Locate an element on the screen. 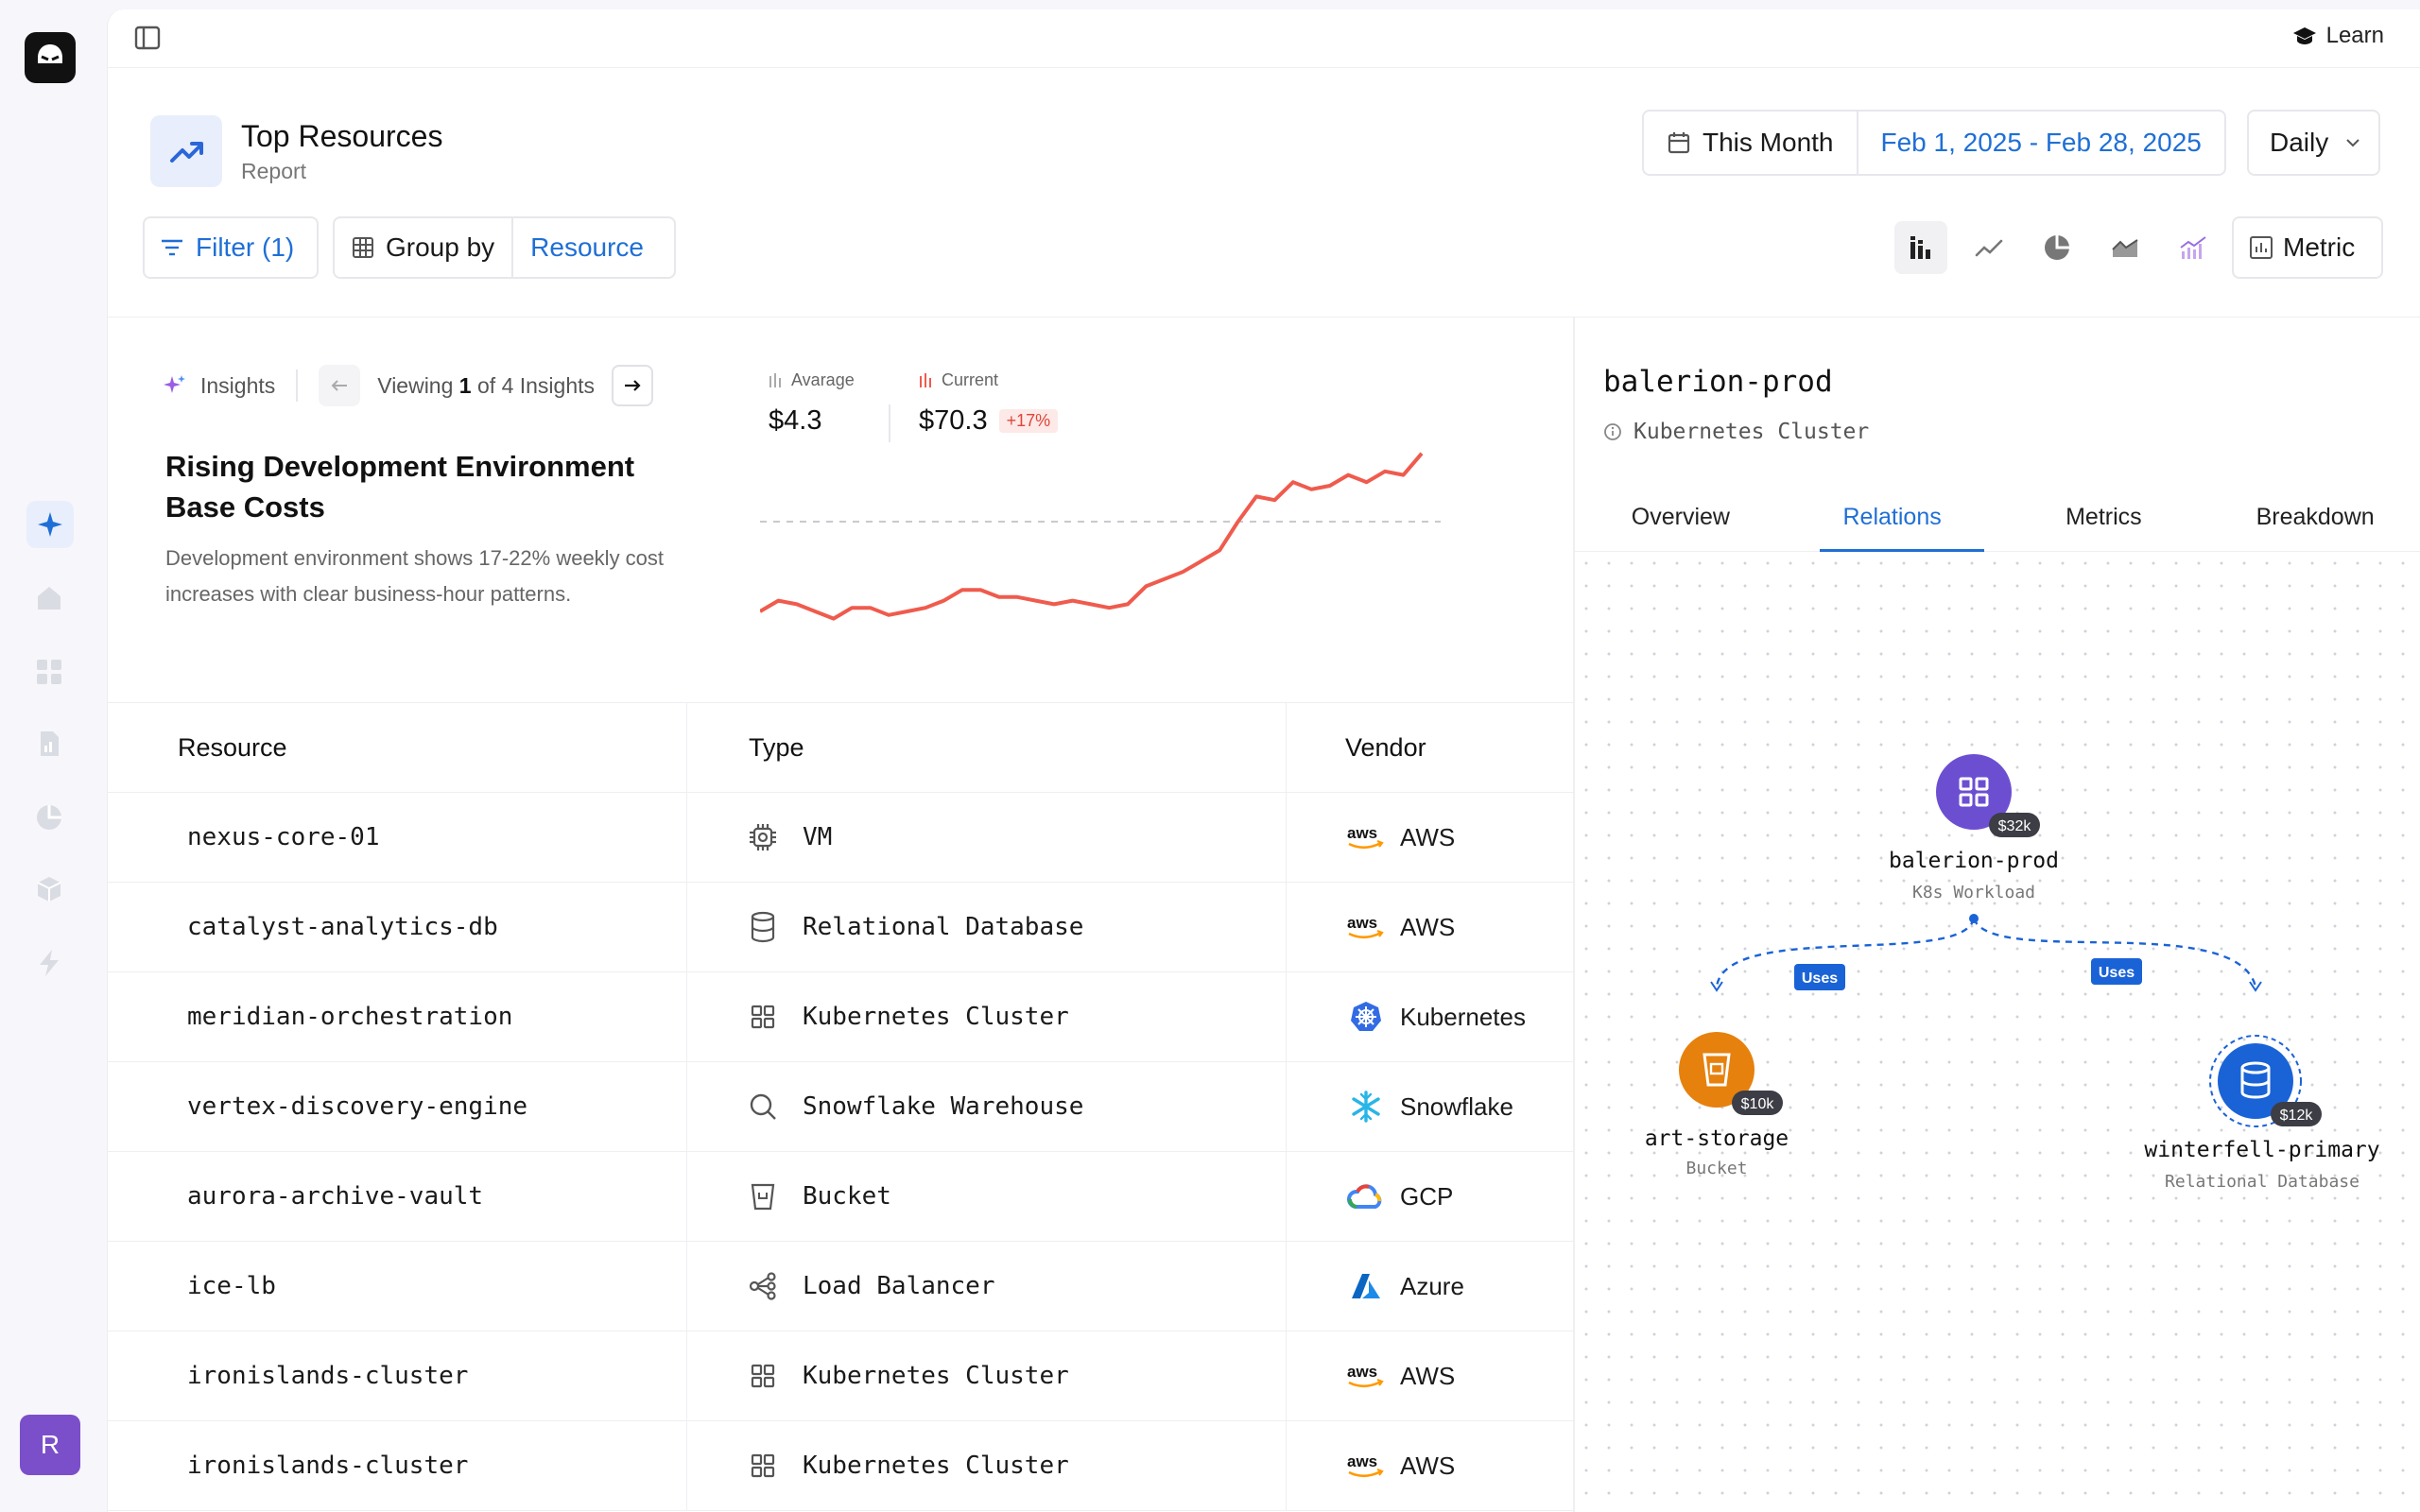 The height and width of the screenshot is (1512, 2420). reports-nav-icon is located at coordinates (49, 744).